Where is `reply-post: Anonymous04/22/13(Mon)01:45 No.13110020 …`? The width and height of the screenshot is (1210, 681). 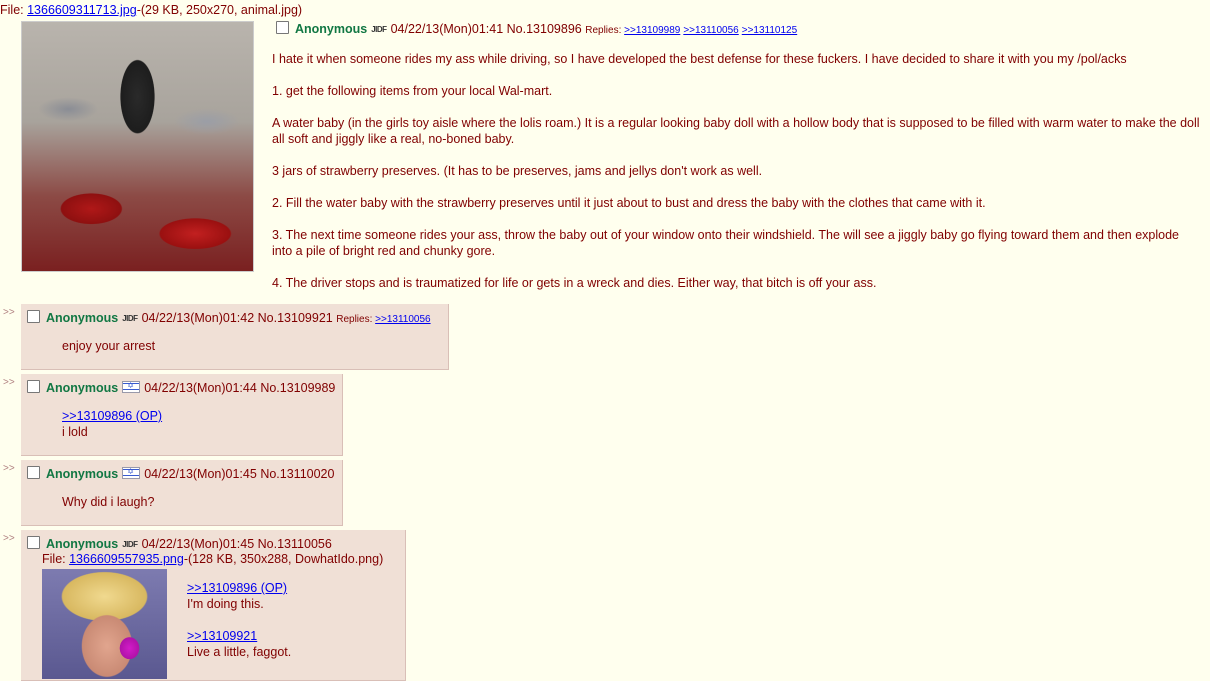 reply-post: Anonymous04/22/13(Mon)01:45 No.13110020 … is located at coordinates (182, 493).